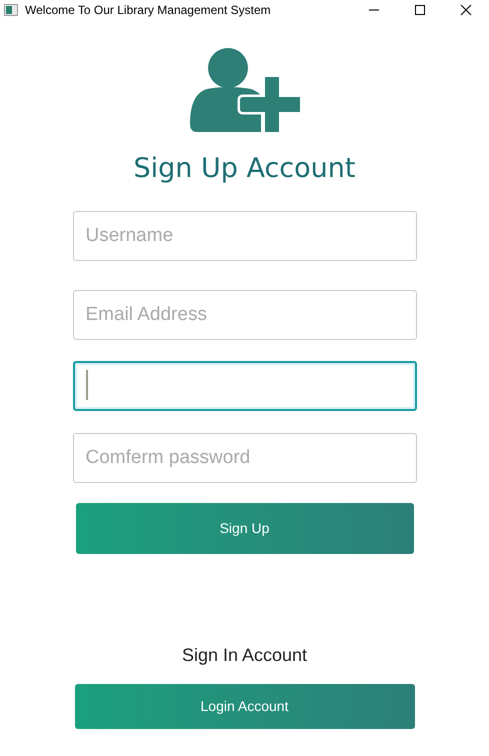 Image resolution: width=489 pixels, height=756 pixels. Describe the element at coordinates (244, 706) in the screenshot. I see `login-button: Login Account` at that location.